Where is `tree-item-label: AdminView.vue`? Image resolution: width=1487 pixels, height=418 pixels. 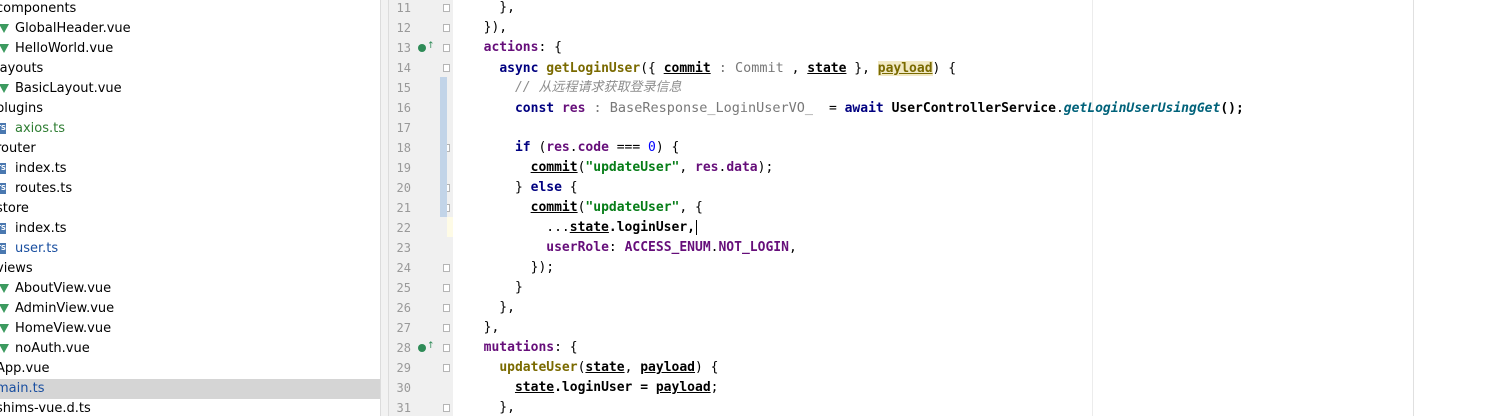 tree-item-label: AdminView.vue is located at coordinates (65, 308).